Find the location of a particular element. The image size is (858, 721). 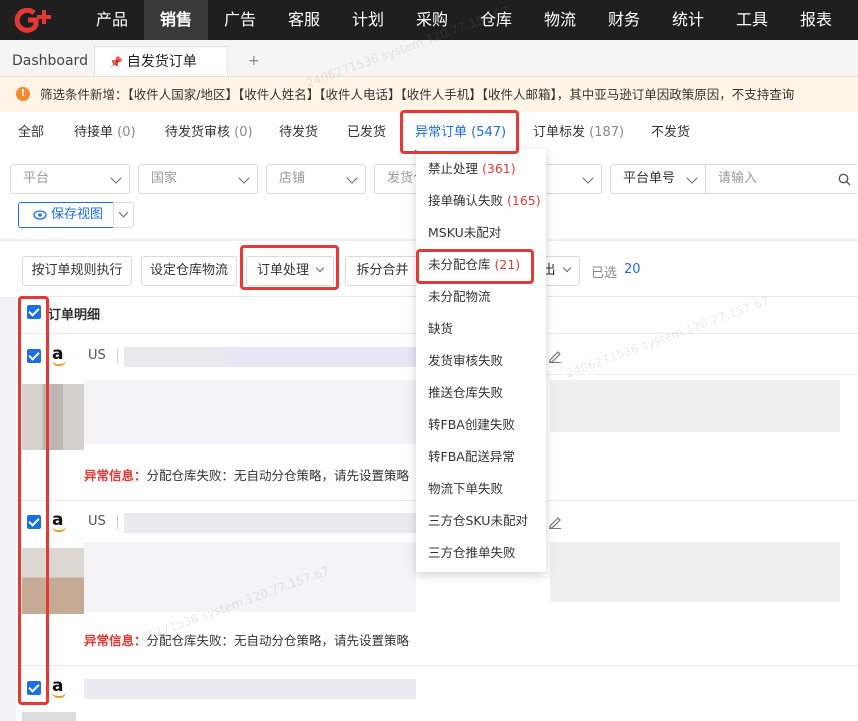

dropdown-item-accept-failed: 接单确认失败 (165) is located at coordinates (481, 201).